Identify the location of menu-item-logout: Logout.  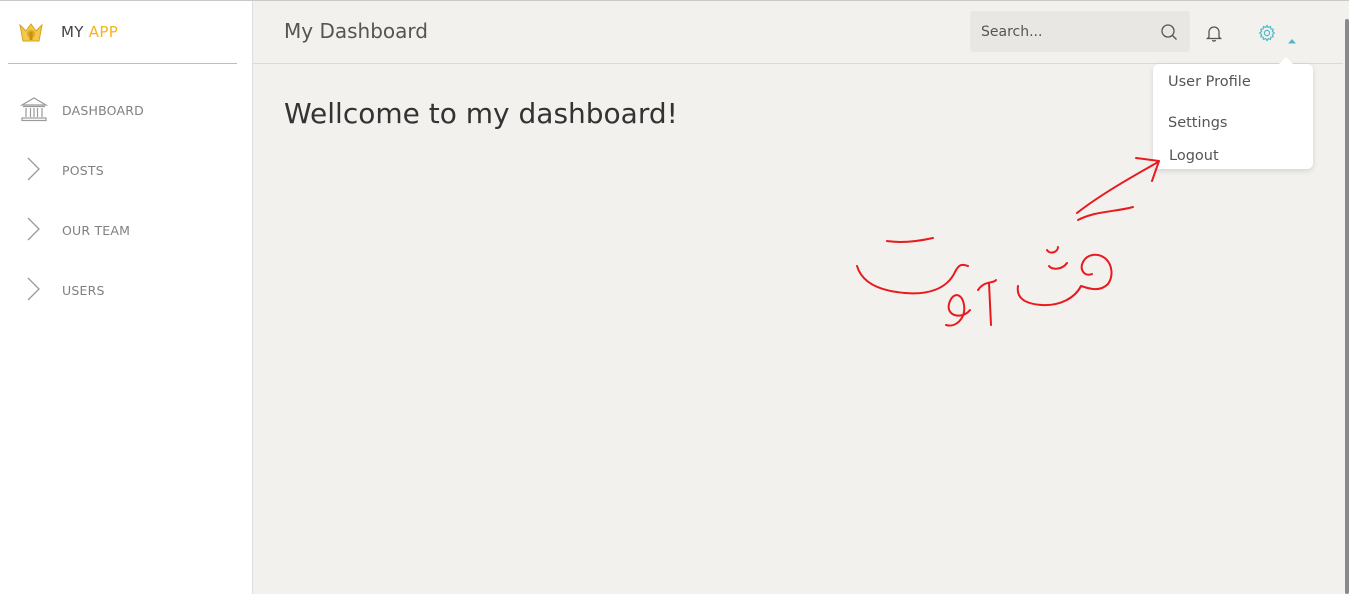
(1194, 156).